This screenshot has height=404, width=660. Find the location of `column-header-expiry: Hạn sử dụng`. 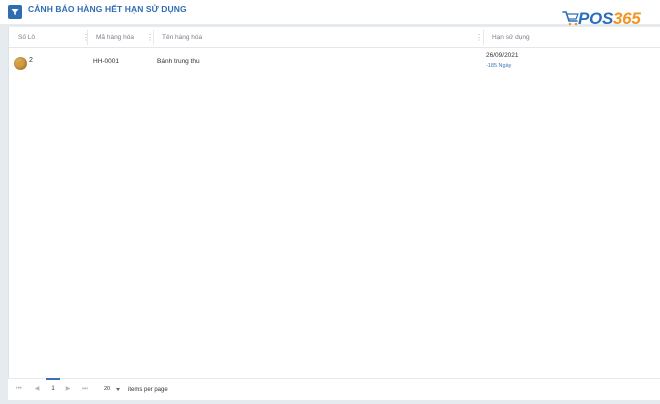

column-header-expiry: Hạn sử dụng is located at coordinates (511, 37).